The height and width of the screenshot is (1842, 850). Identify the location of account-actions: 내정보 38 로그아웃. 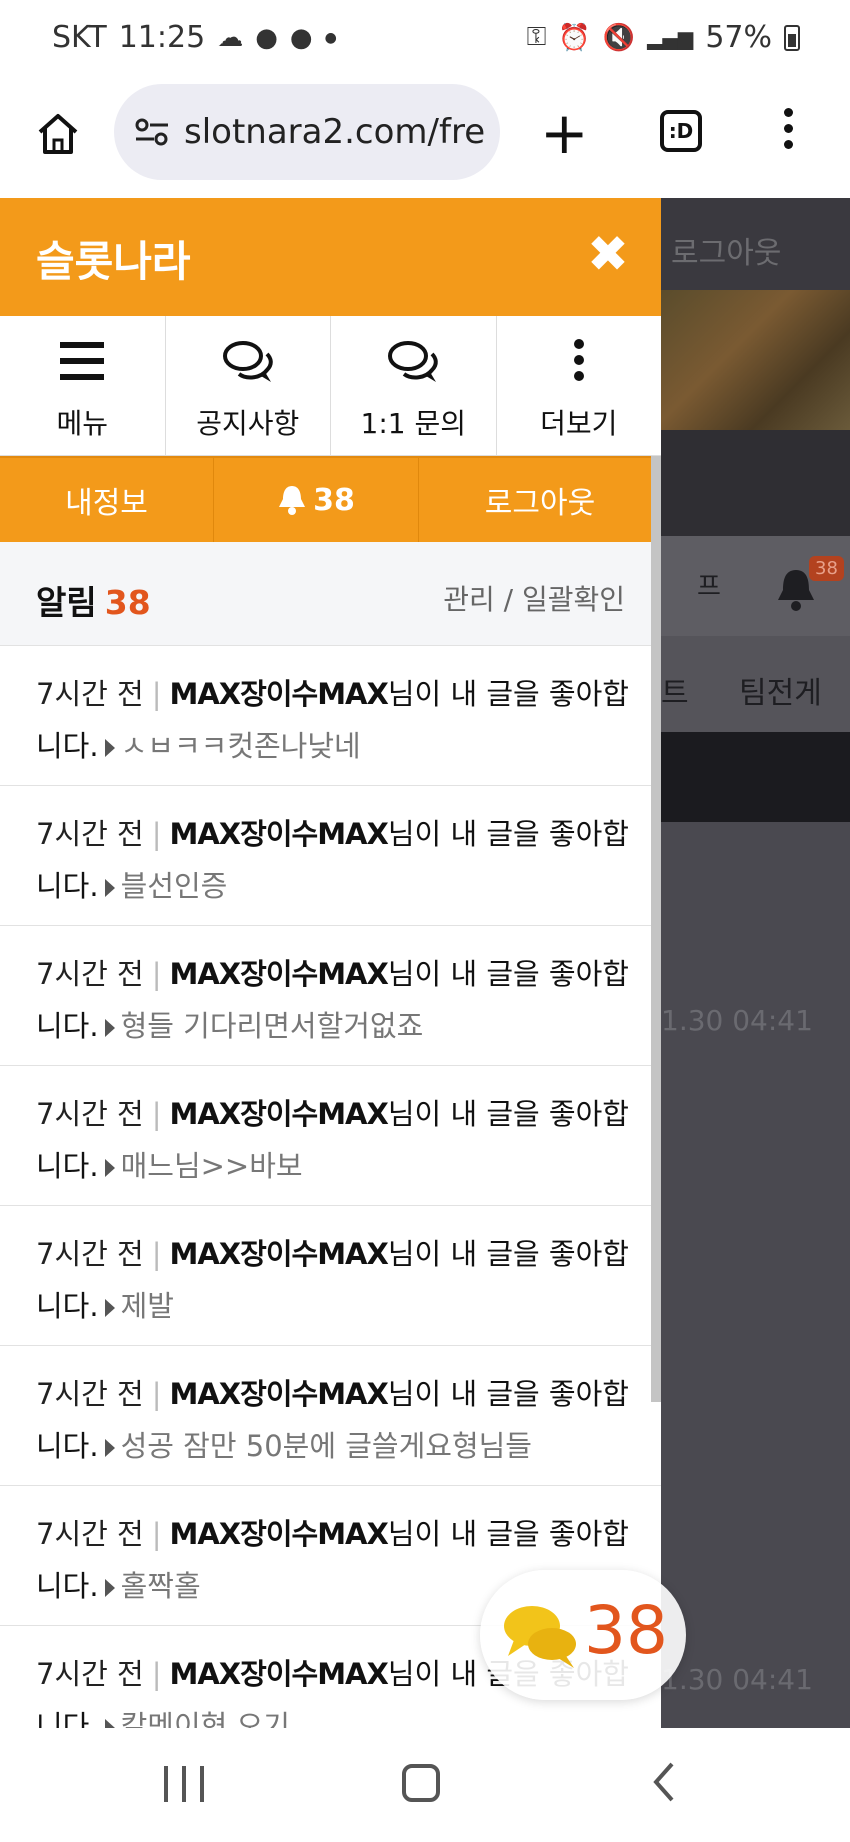
(330, 499).